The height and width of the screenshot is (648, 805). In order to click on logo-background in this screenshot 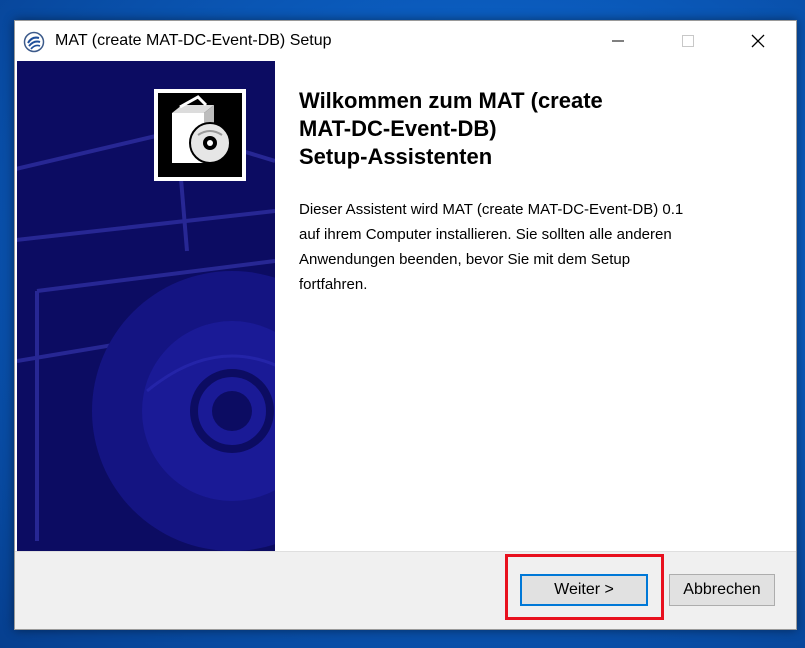, I will do `click(200, 135)`.